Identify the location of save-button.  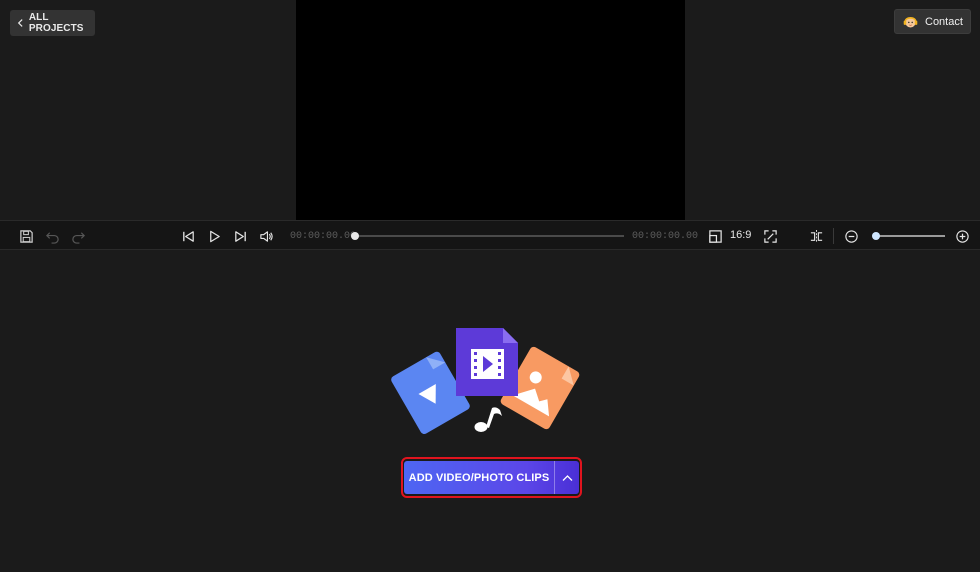
(26, 236).